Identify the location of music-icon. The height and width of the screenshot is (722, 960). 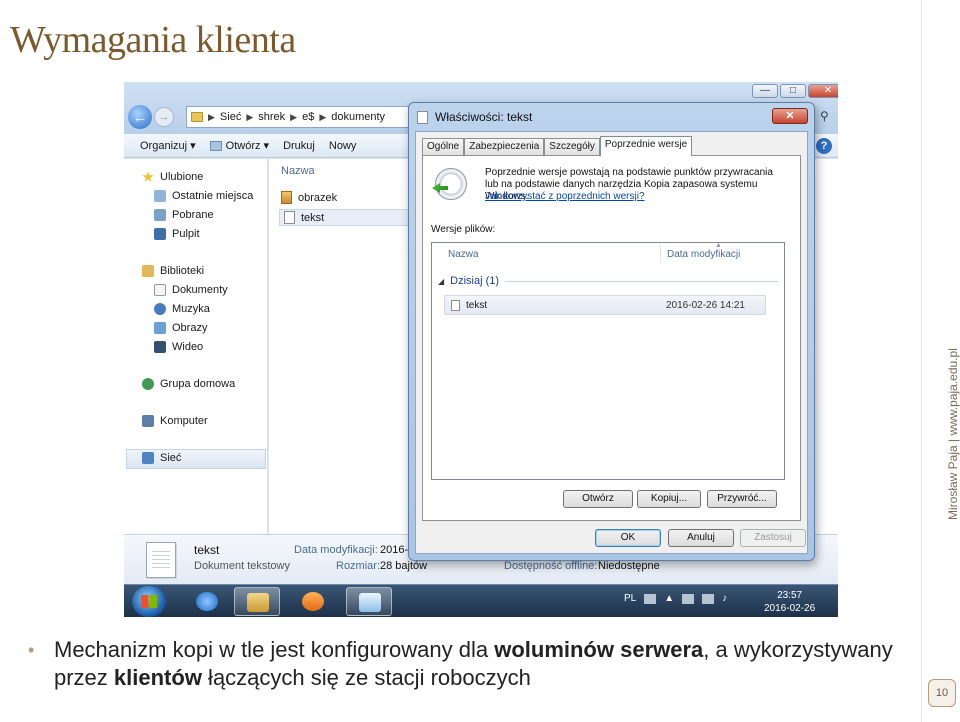
(160, 309).